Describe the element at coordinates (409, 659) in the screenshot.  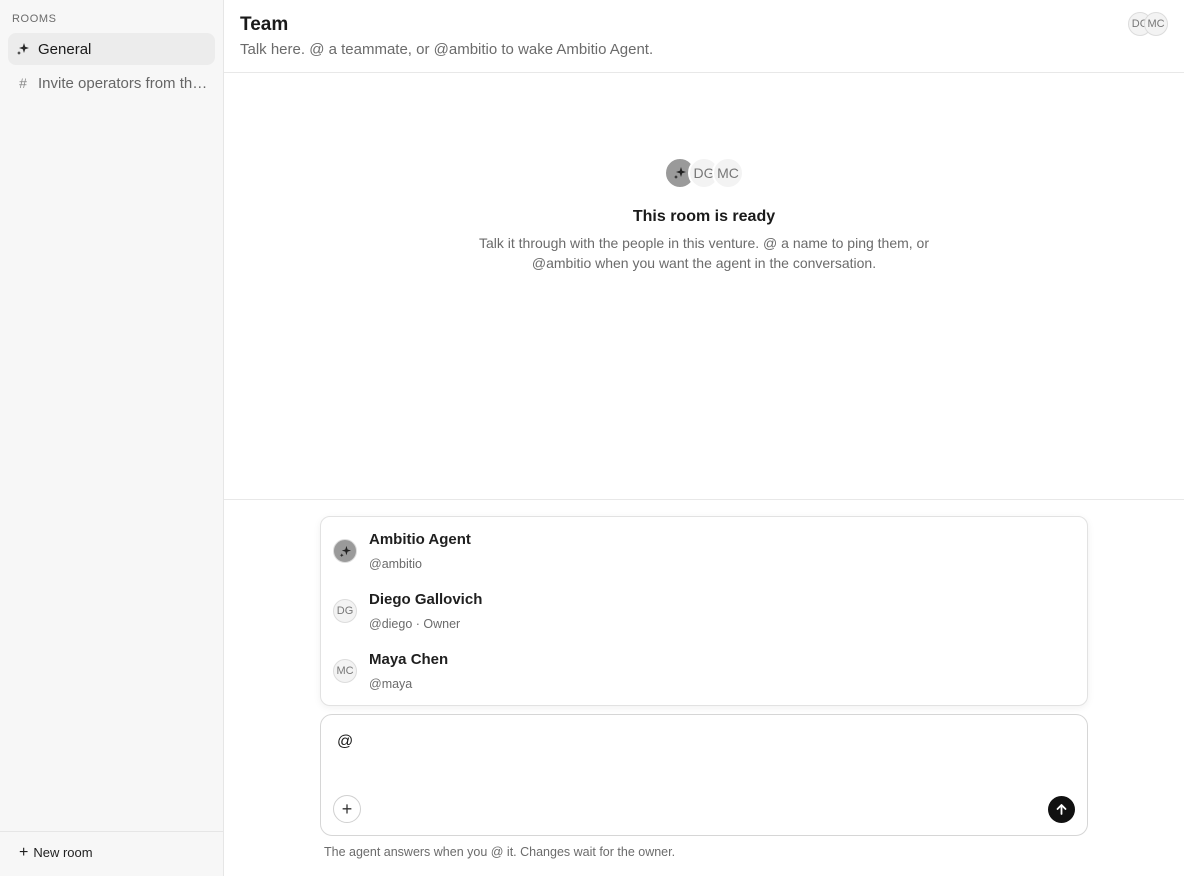
I see `mention-name: Maya Chen` at that location.